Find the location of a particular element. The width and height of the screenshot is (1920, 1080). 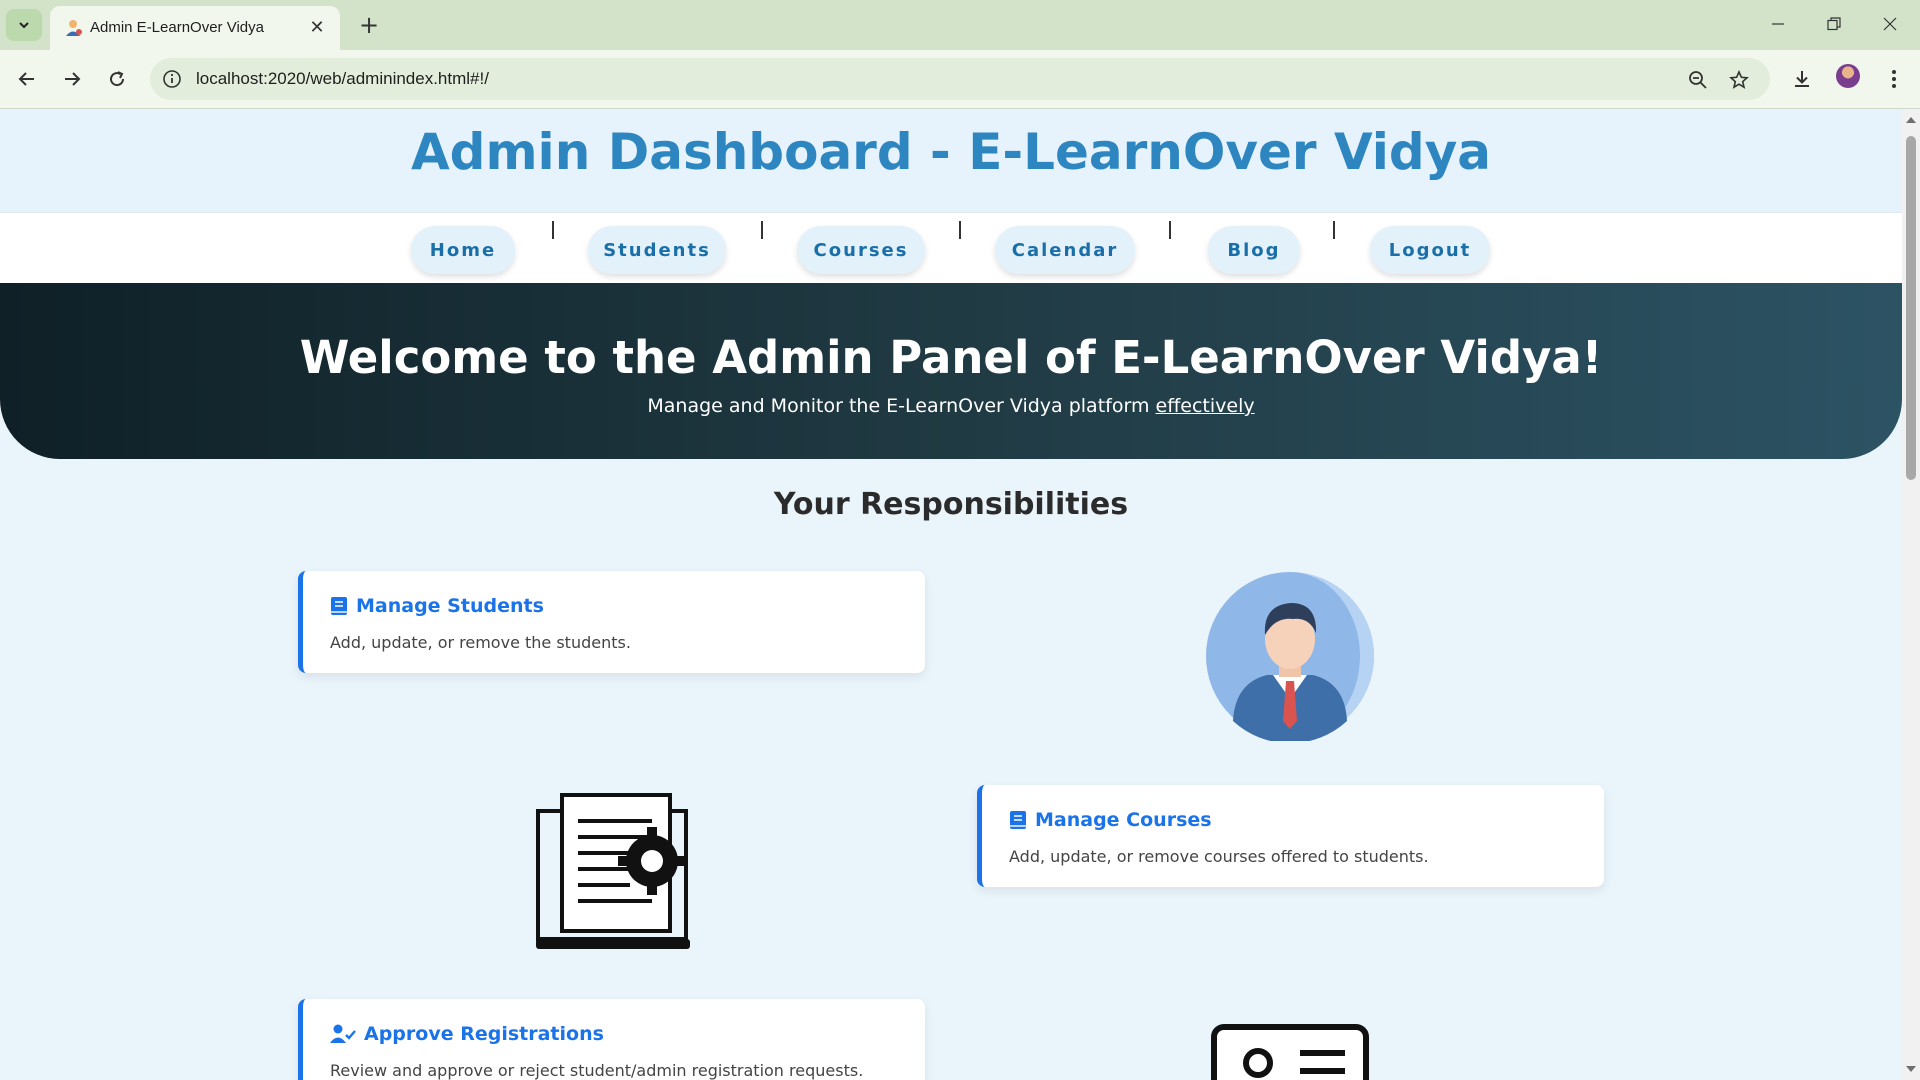

address-bar: localhost:2020/web/adminindex.html#!/ is located at coordinates (960, 79).